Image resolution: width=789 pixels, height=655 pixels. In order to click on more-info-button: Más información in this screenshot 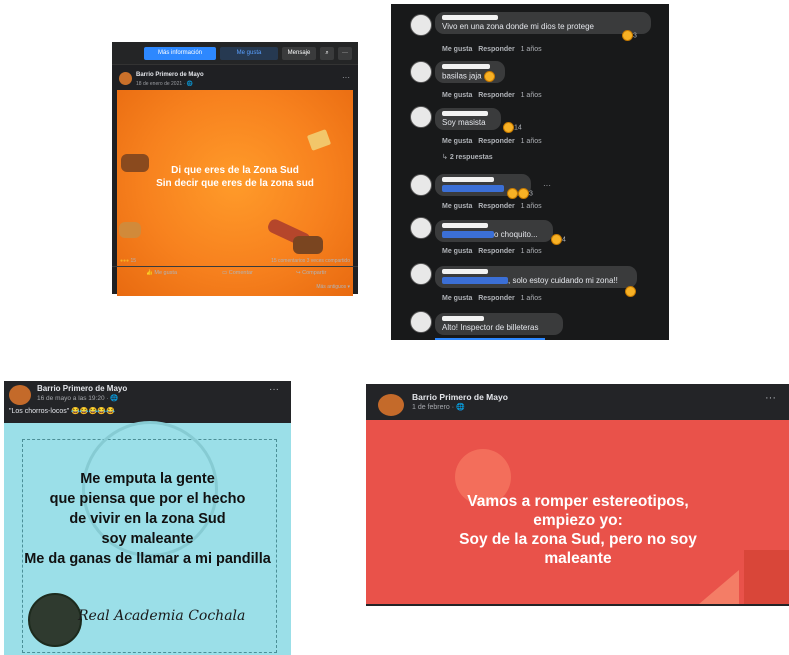, I will do `click(180, 53)`.